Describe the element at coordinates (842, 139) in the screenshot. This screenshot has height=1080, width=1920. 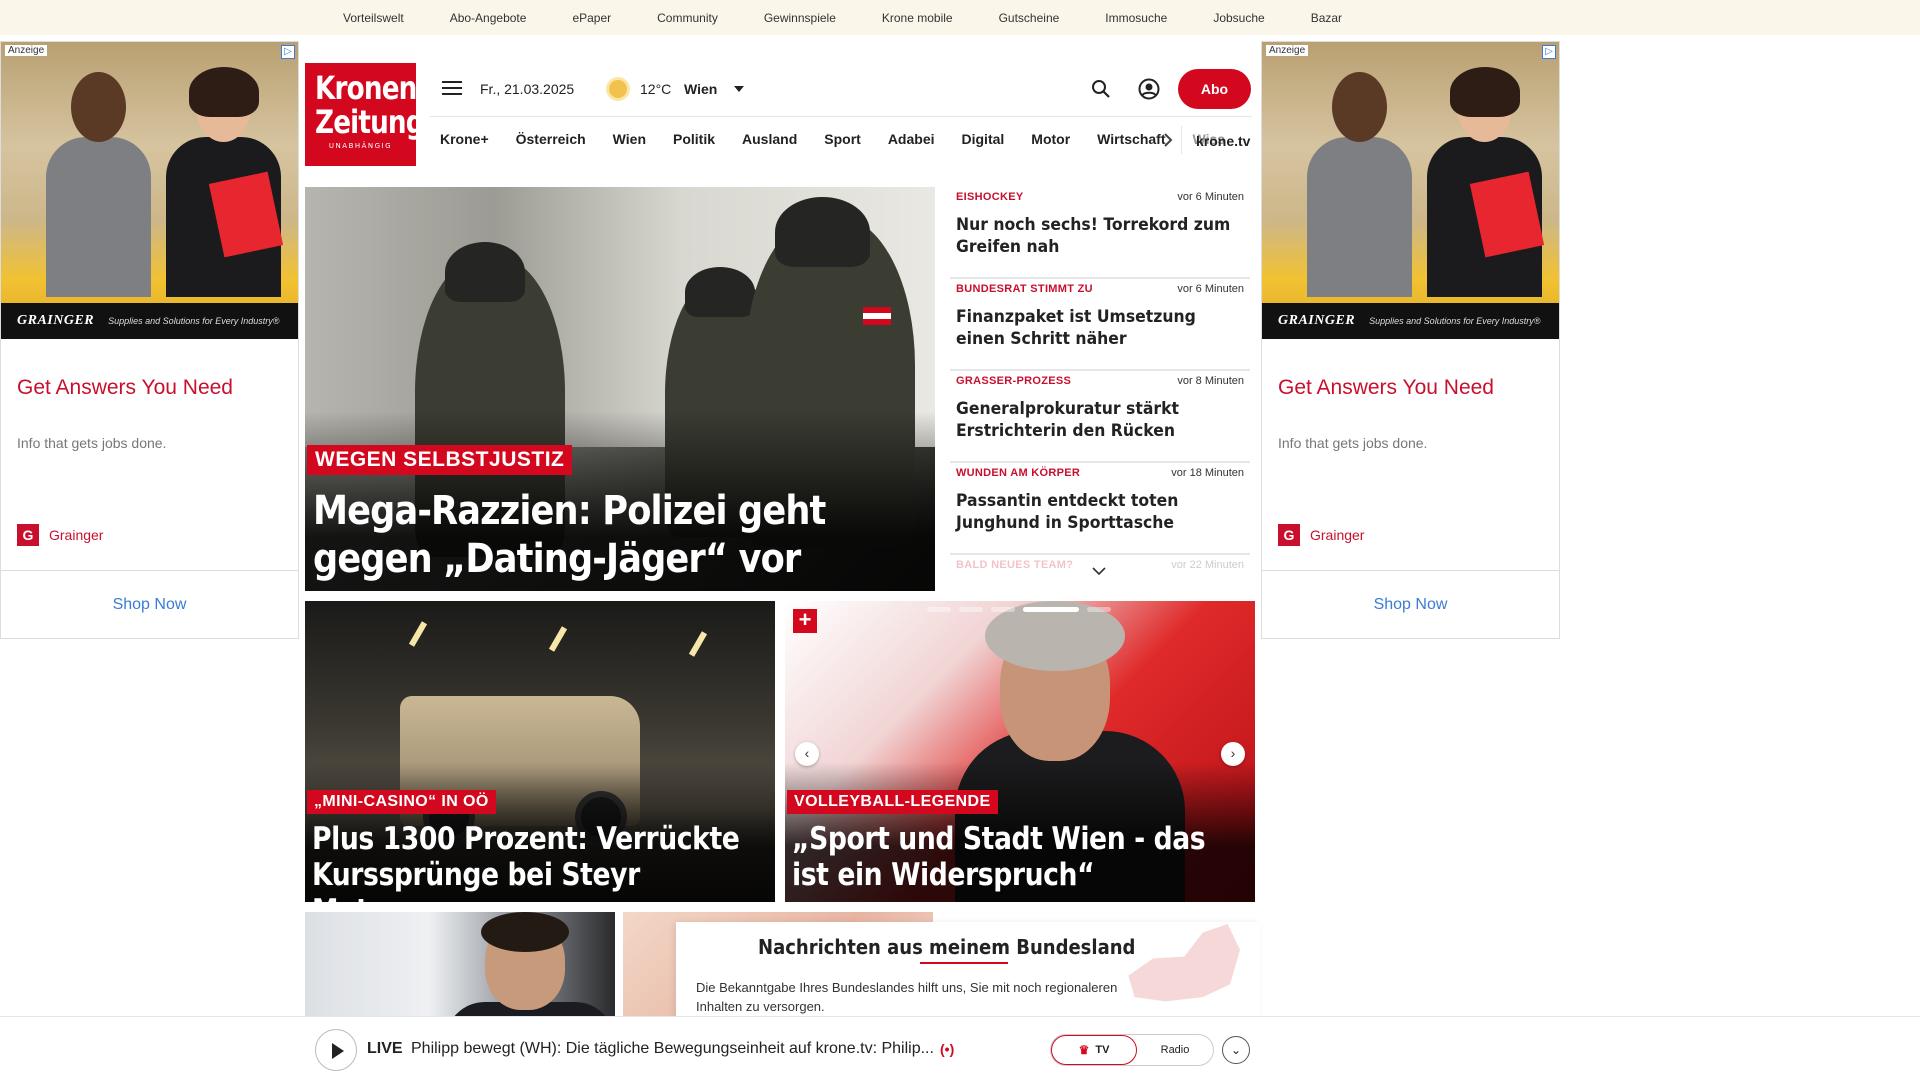
I see `nav-item-sport: Sport` at that location.